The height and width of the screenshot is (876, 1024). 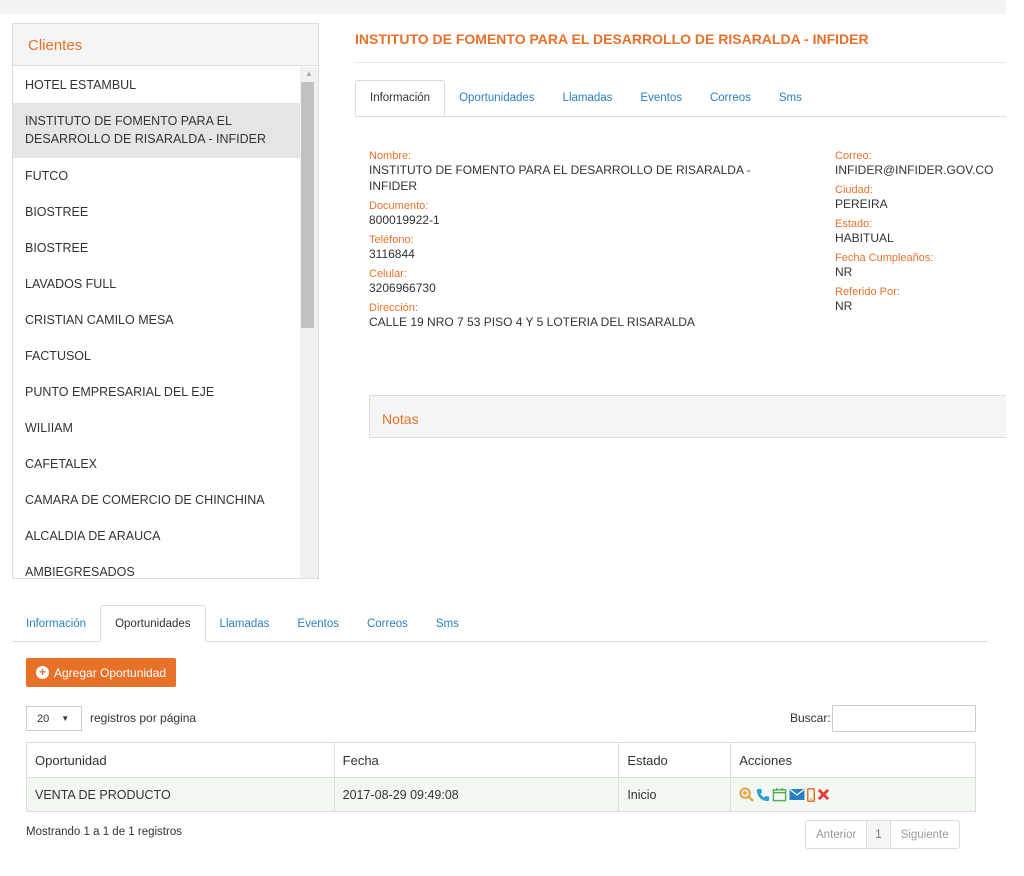 I want to click on previous-page-button: Anterior, so click(x=837, y=834).